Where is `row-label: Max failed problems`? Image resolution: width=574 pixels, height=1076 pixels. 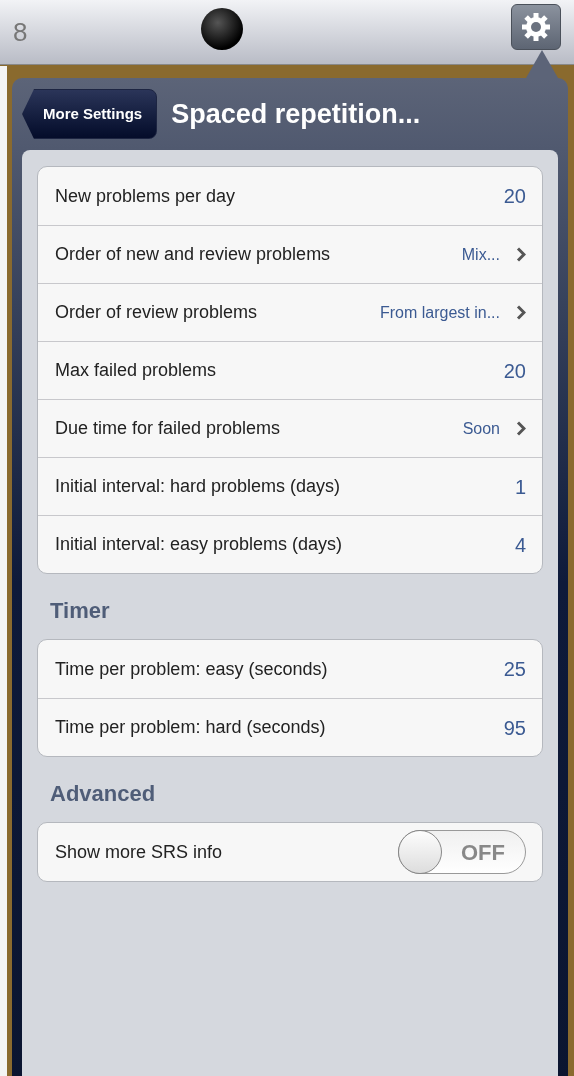 row-label: Max failed problems is located at coordinates (136, 370).